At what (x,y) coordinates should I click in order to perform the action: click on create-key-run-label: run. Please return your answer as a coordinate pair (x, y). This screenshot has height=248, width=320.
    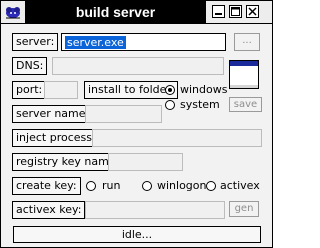
    Looking at the image, I should click on (111, 185).